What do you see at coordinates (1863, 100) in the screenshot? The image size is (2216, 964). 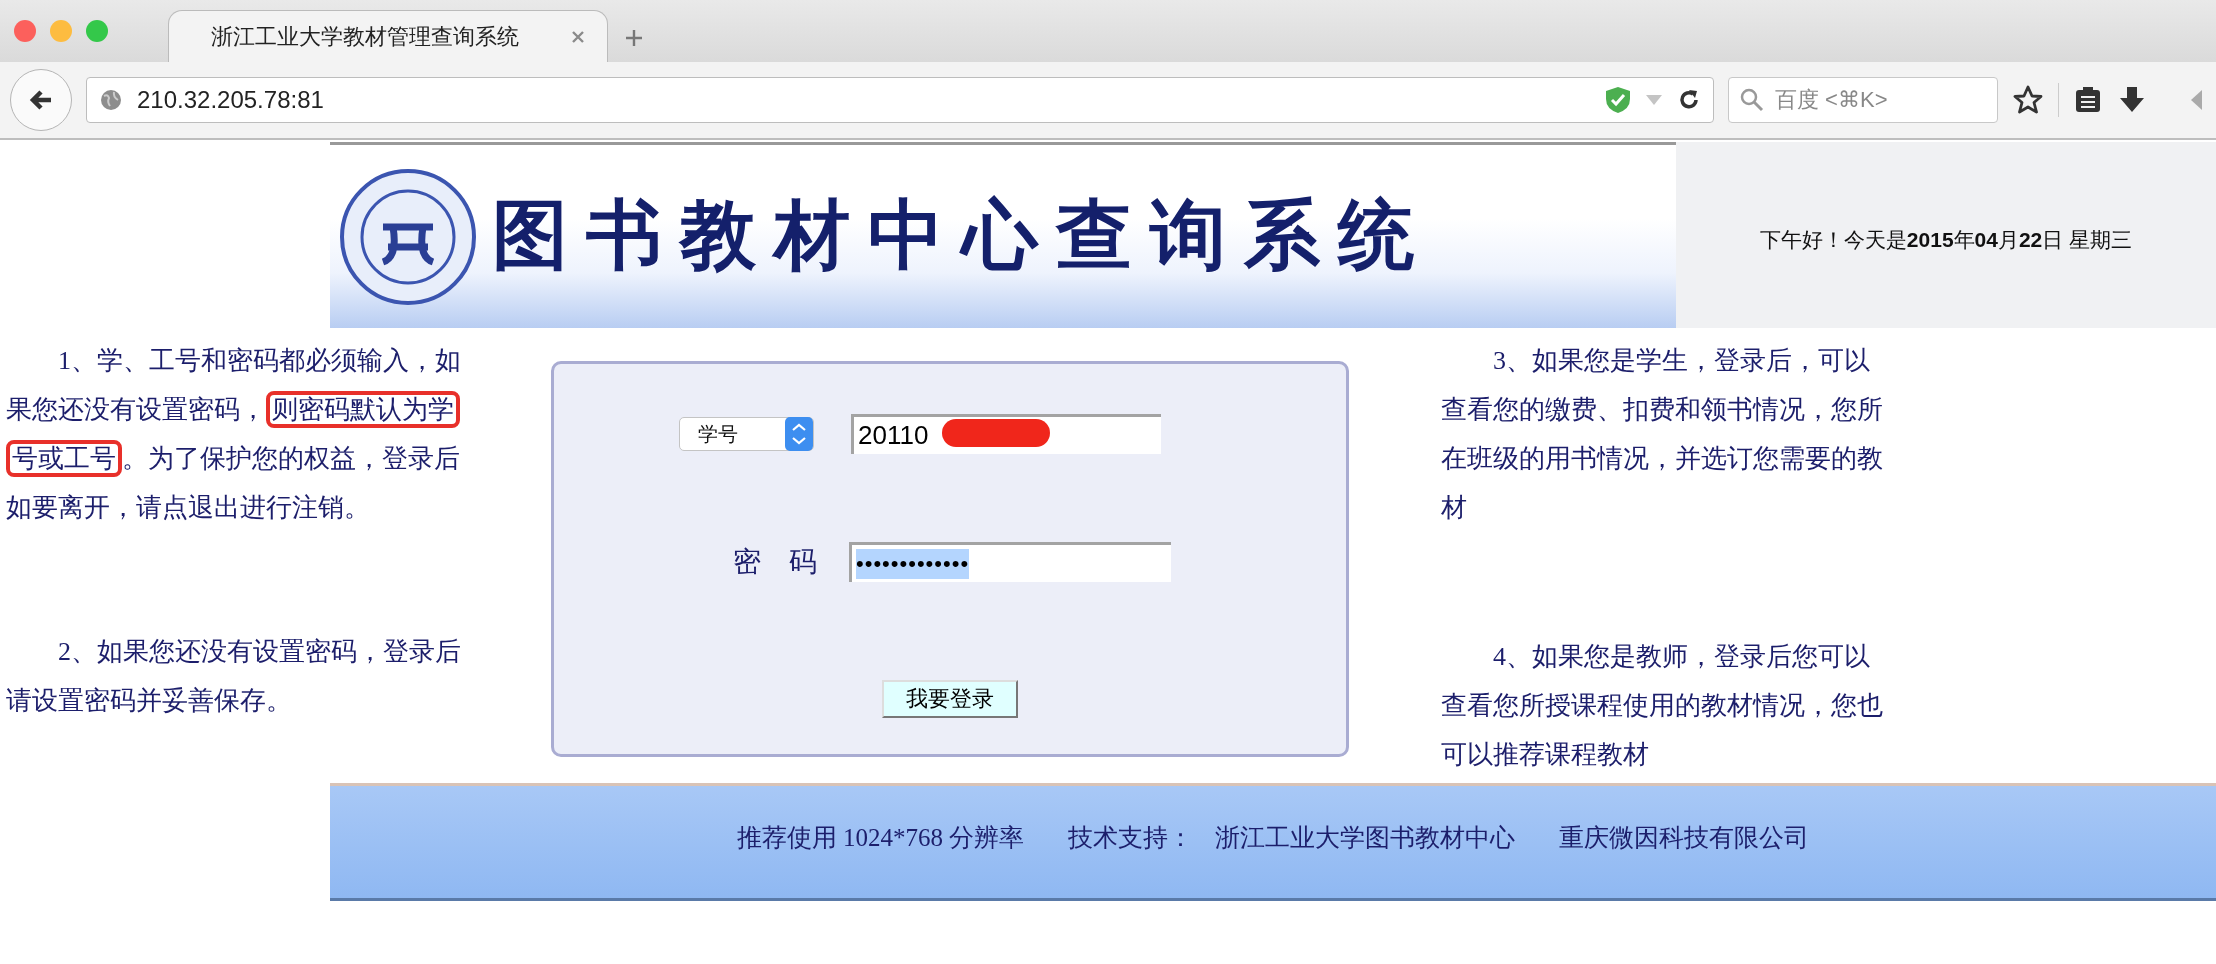 I see `search-field: 百度 <⌘K>` at bounding box center [1863, 100].